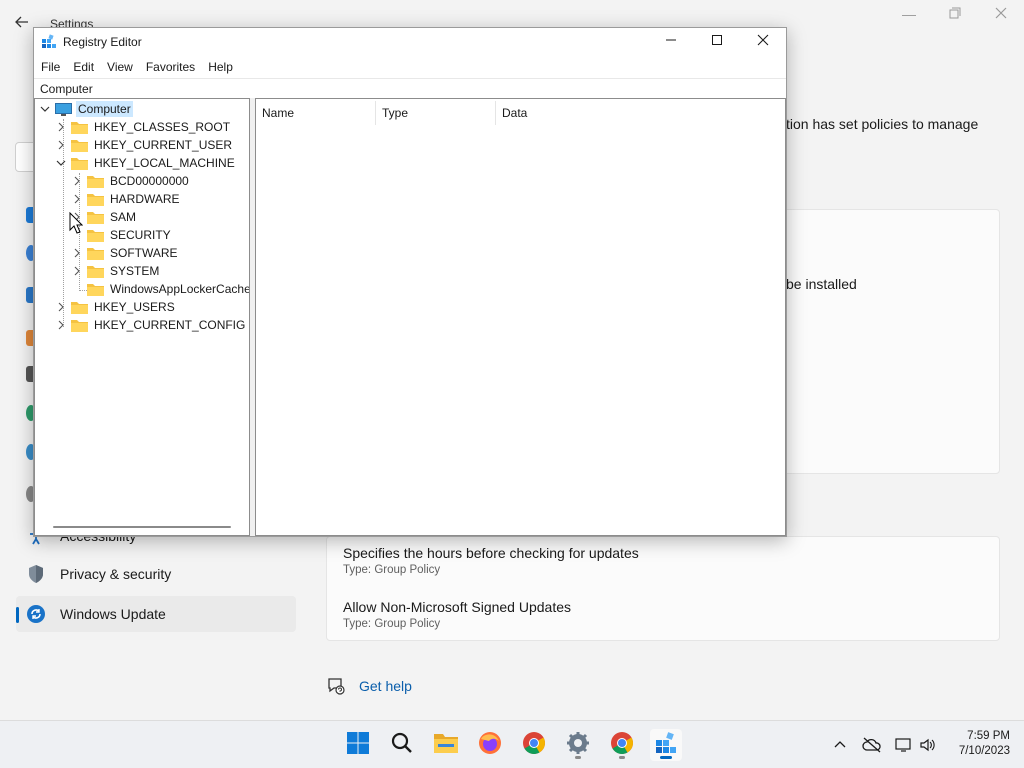  Describe the element at coordinates (120, 67) in the screenshot. I see `menu-view: View` at that location.